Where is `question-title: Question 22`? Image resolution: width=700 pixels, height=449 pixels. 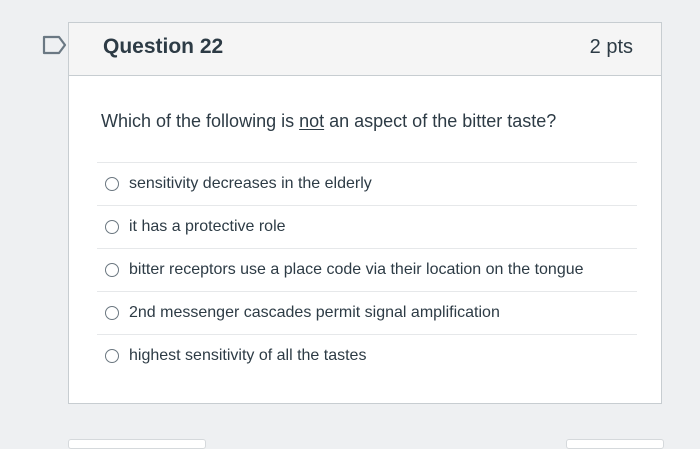
question-title: Question 22 is located at coordinates (163, 46).